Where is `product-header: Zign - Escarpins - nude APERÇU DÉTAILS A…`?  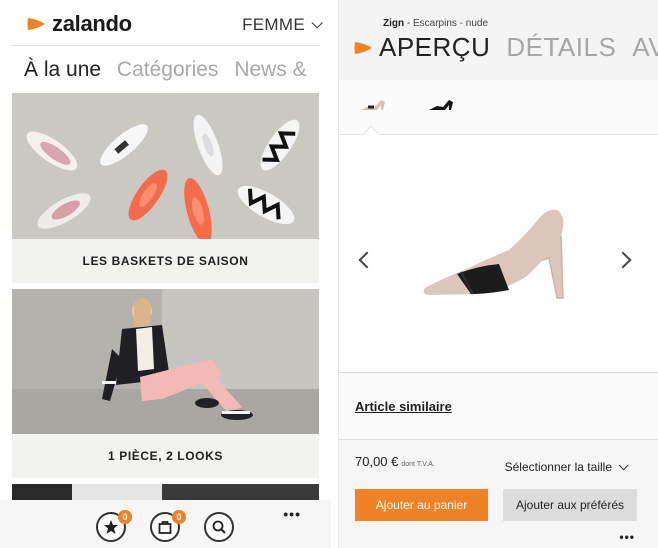 product-header: Zign - Escarpins - nude APERÇU DÉTAILS A… is located at coordinates (498, 40).